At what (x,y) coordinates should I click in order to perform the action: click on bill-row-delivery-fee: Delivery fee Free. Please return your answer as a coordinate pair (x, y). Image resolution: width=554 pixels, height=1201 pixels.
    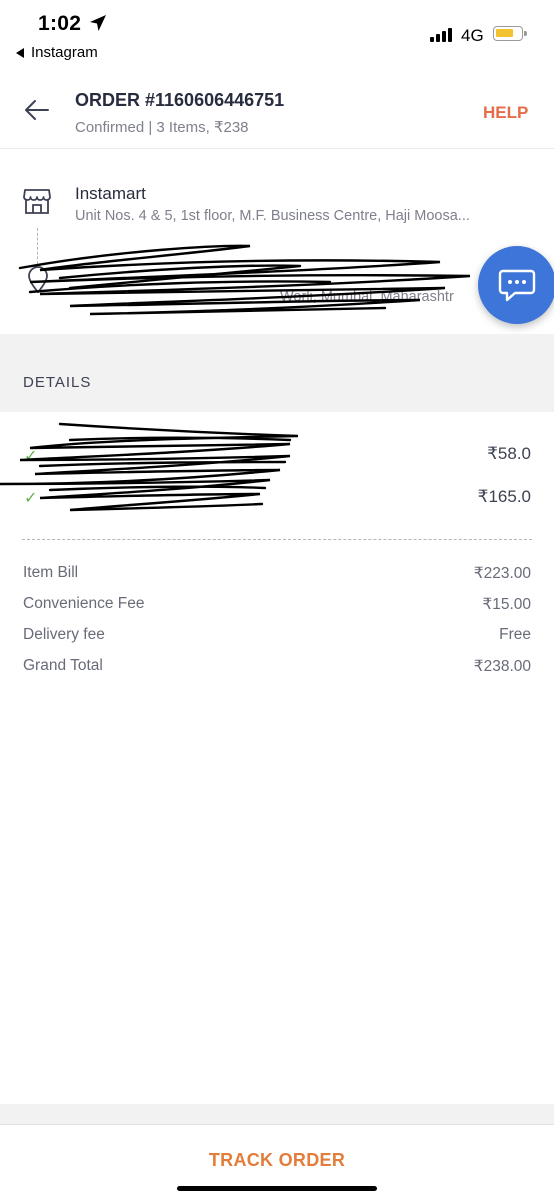
    Looking at the image, I should click on (277, 635).